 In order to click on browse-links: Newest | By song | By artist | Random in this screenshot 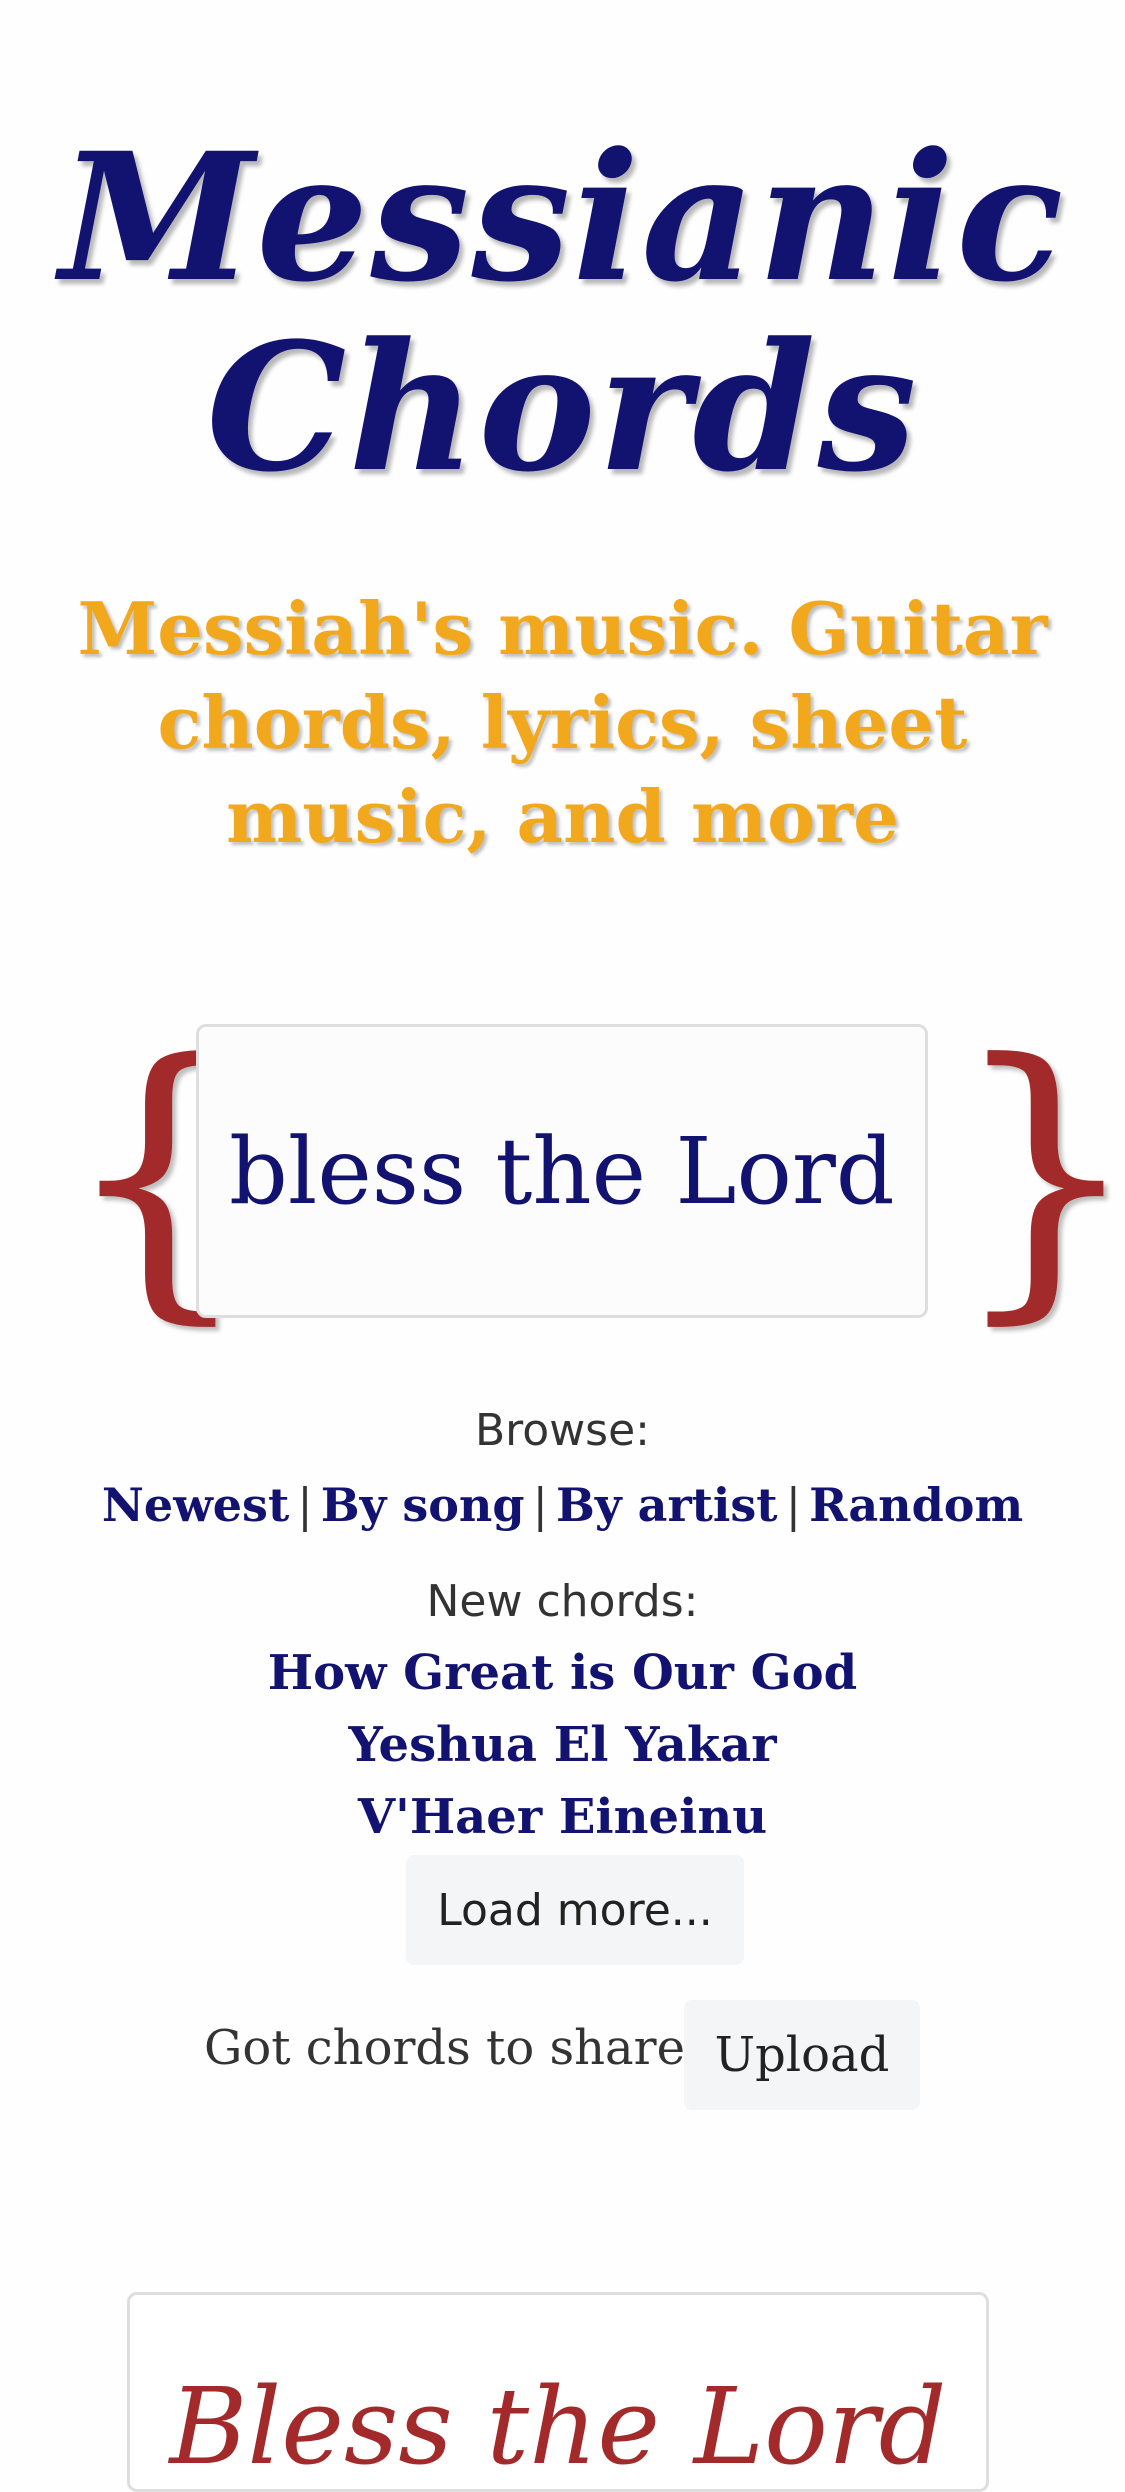, I will do `click(562, 1505)`.